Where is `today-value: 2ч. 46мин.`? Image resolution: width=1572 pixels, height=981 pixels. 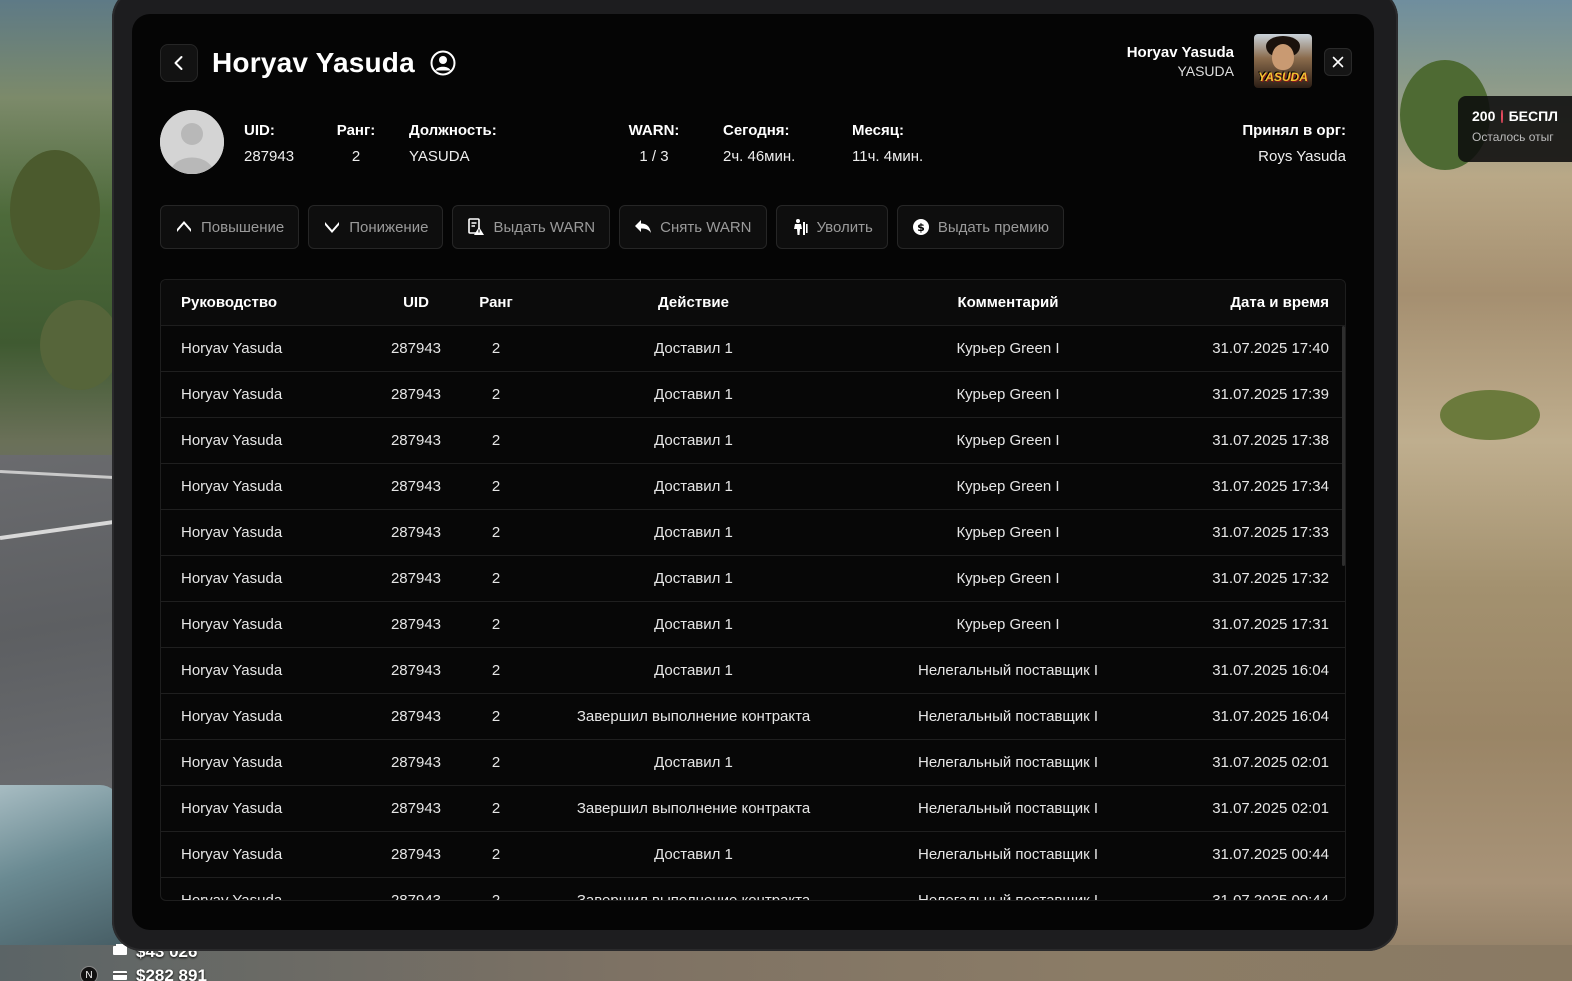 today-value: 2ч. 46мин. is located at coordinates (759, 156).